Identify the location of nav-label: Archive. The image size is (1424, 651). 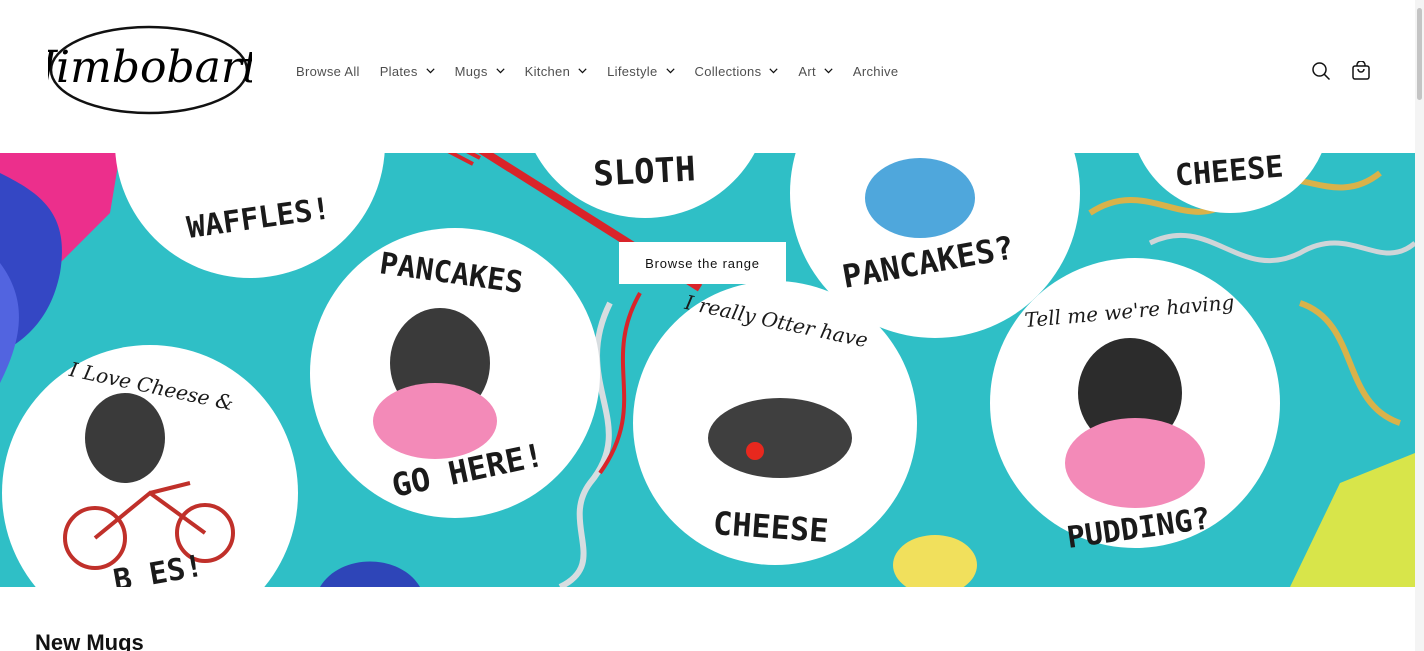
(875, 71).